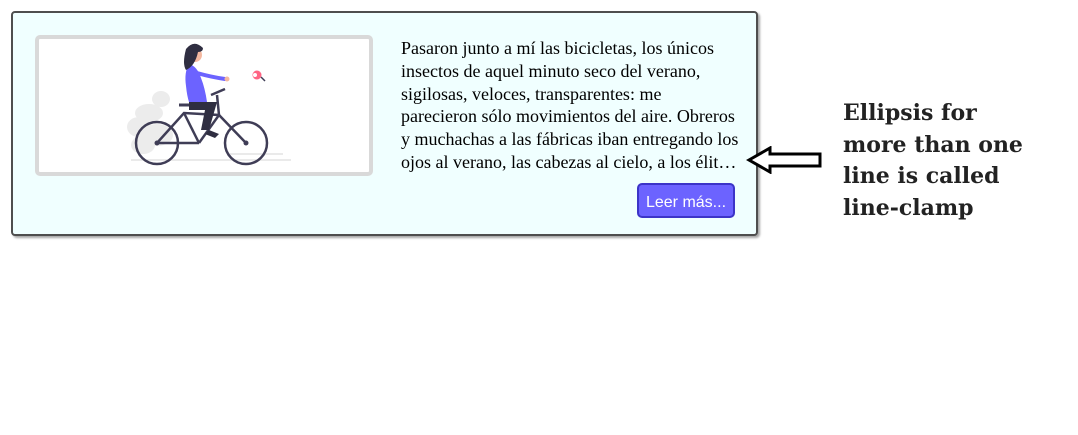  What do you see at coordinates (784, 160) in the screenshot?
I see `arrow-left-icon` at bounding box center [784, 160].